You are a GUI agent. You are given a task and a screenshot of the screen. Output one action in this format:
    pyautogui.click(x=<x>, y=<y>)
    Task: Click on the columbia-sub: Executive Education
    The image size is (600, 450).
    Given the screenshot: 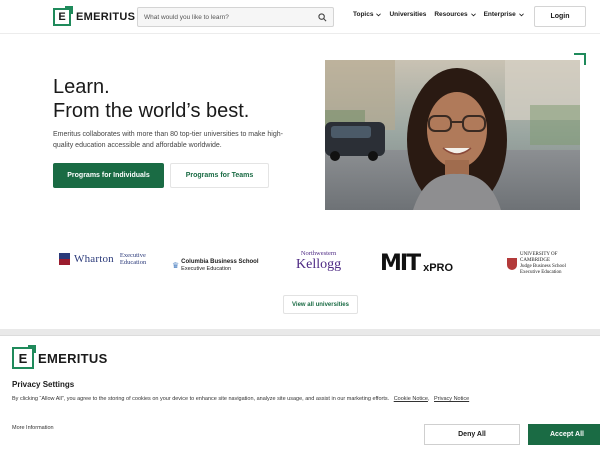 What is the action you would take?
    pyautogui.click(x=206, y=268)
    